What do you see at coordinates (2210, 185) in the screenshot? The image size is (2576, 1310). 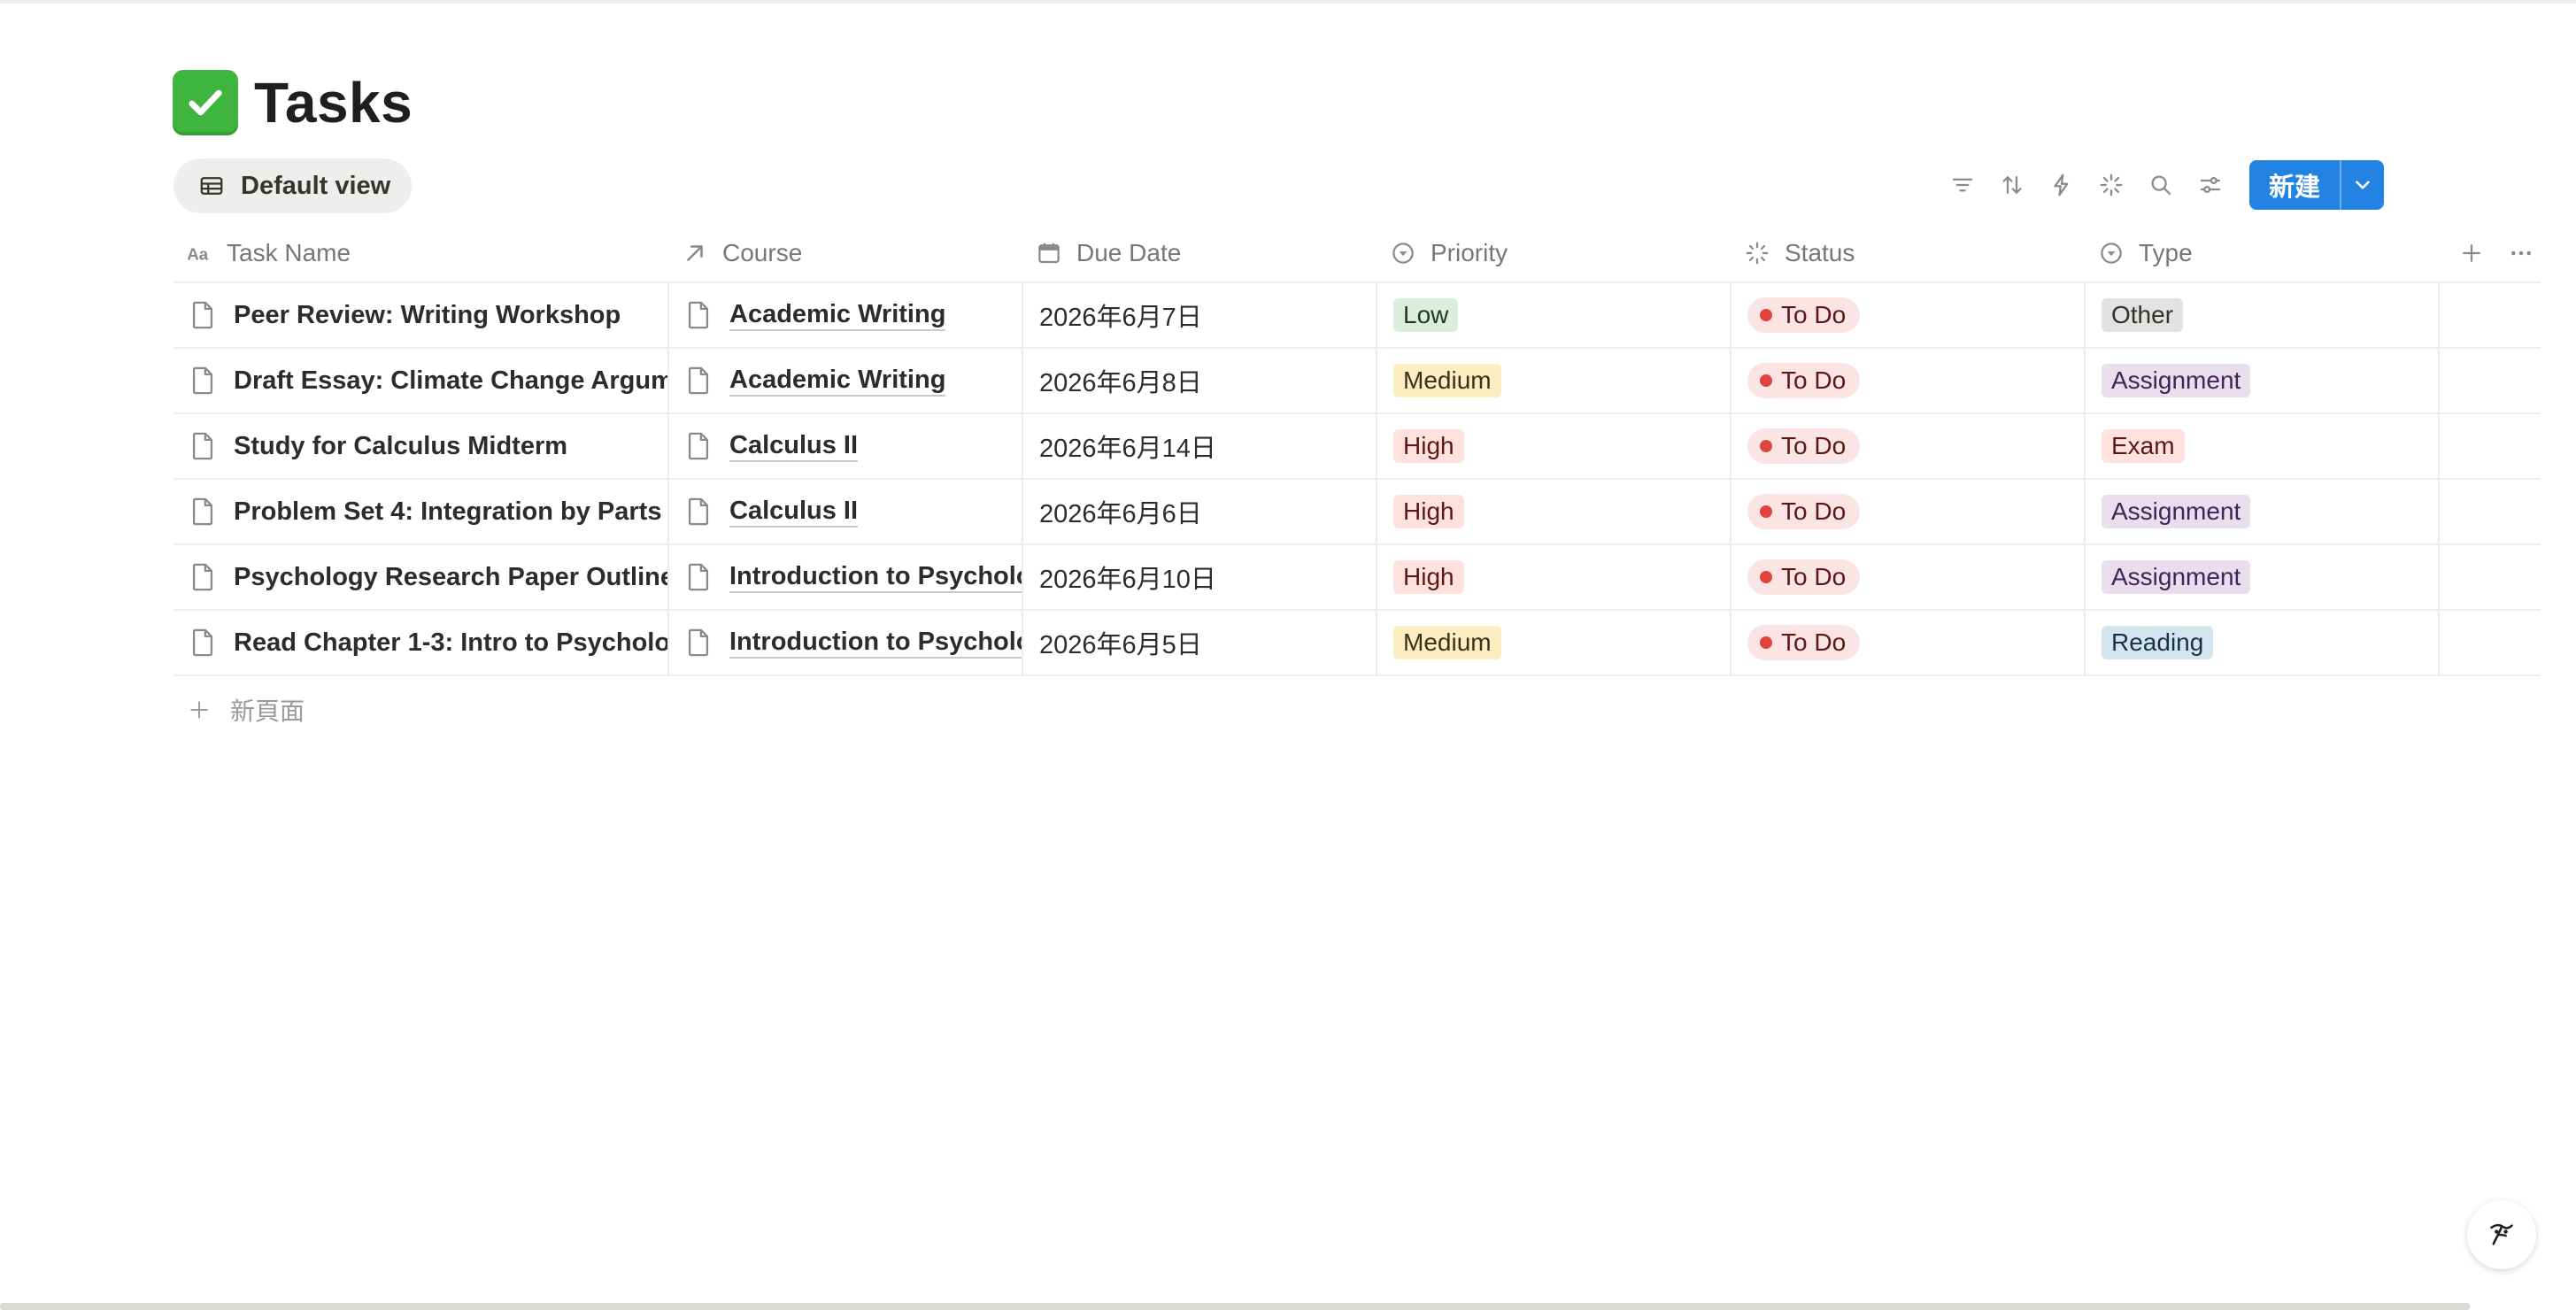 I see `settings-icon` at bounding box center [2210, 185].